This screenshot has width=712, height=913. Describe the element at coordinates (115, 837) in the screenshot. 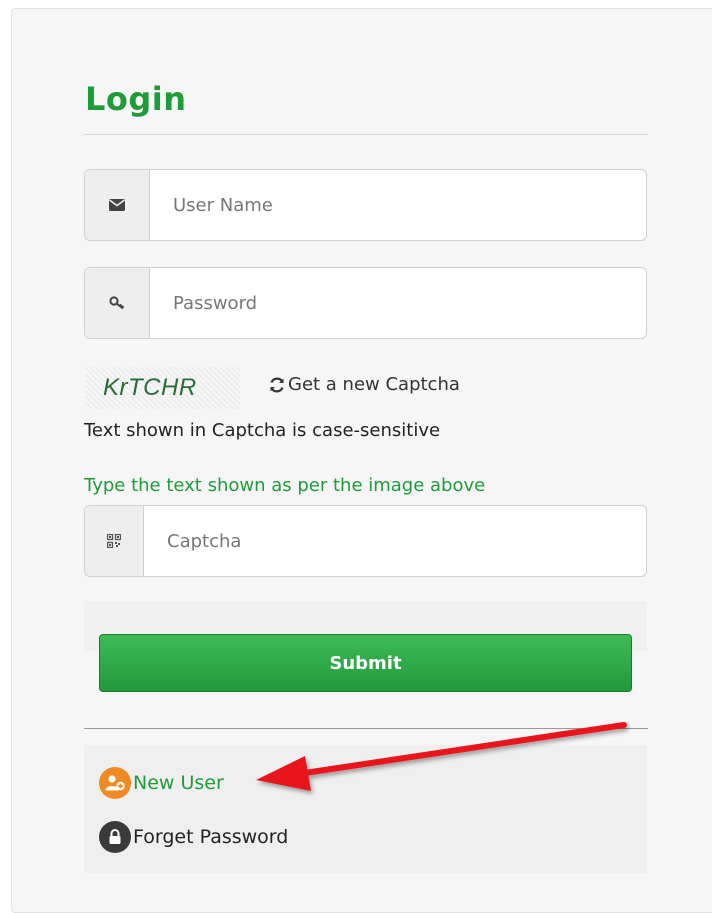

I see `lock-icon` at that location.